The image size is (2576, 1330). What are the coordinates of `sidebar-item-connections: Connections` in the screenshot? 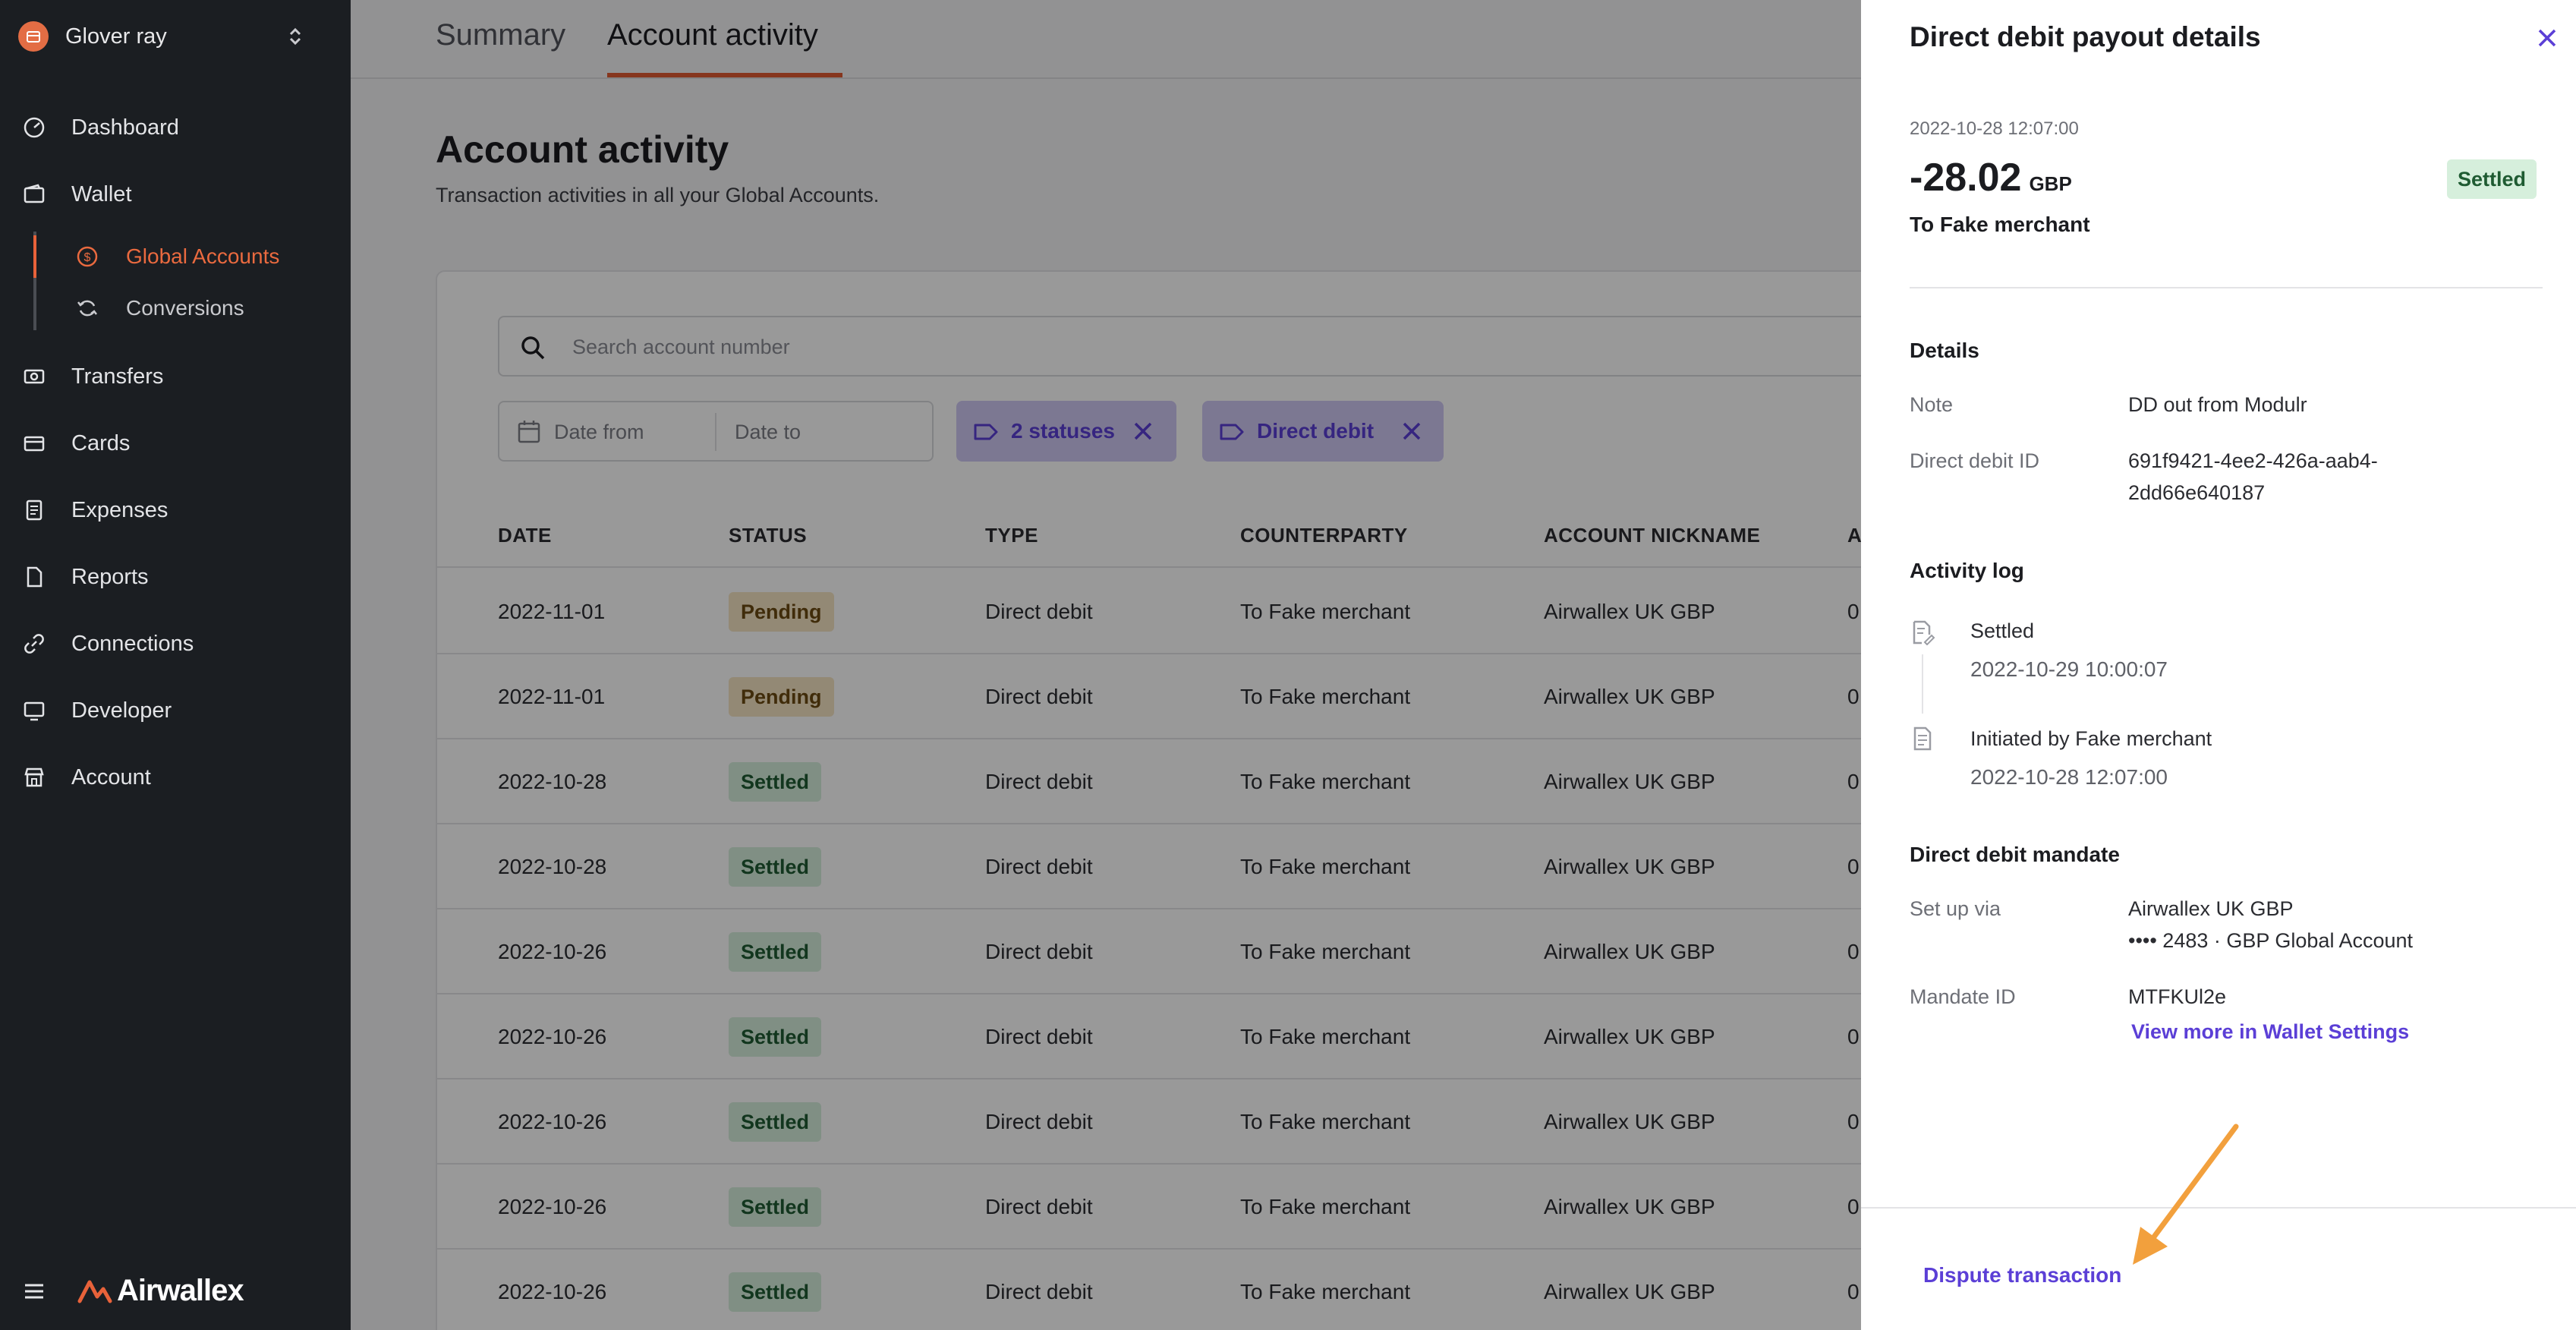 It's located at (175, 643).